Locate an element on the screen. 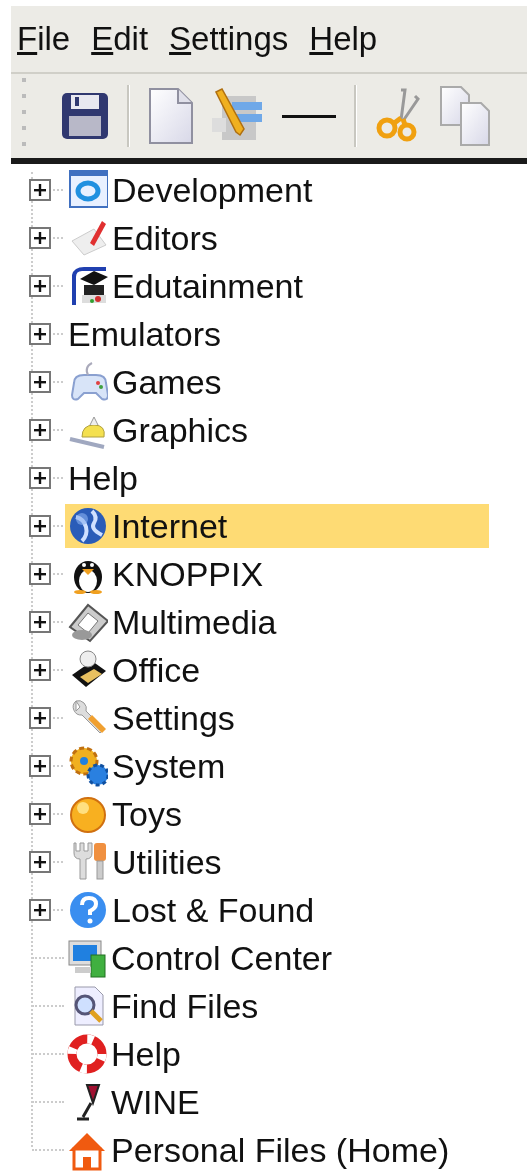  tree-item: Office is located at coordinates (135, 670).